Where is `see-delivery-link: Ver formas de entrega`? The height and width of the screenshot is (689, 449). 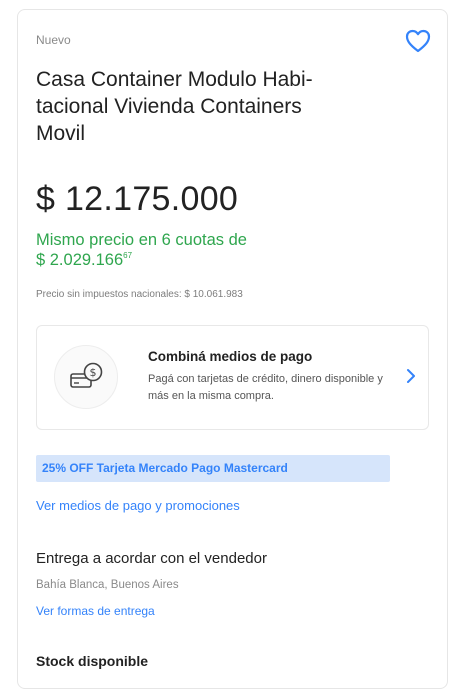
see-delivery-link: Ver formas de entrega is located at coordinates (95, 611).